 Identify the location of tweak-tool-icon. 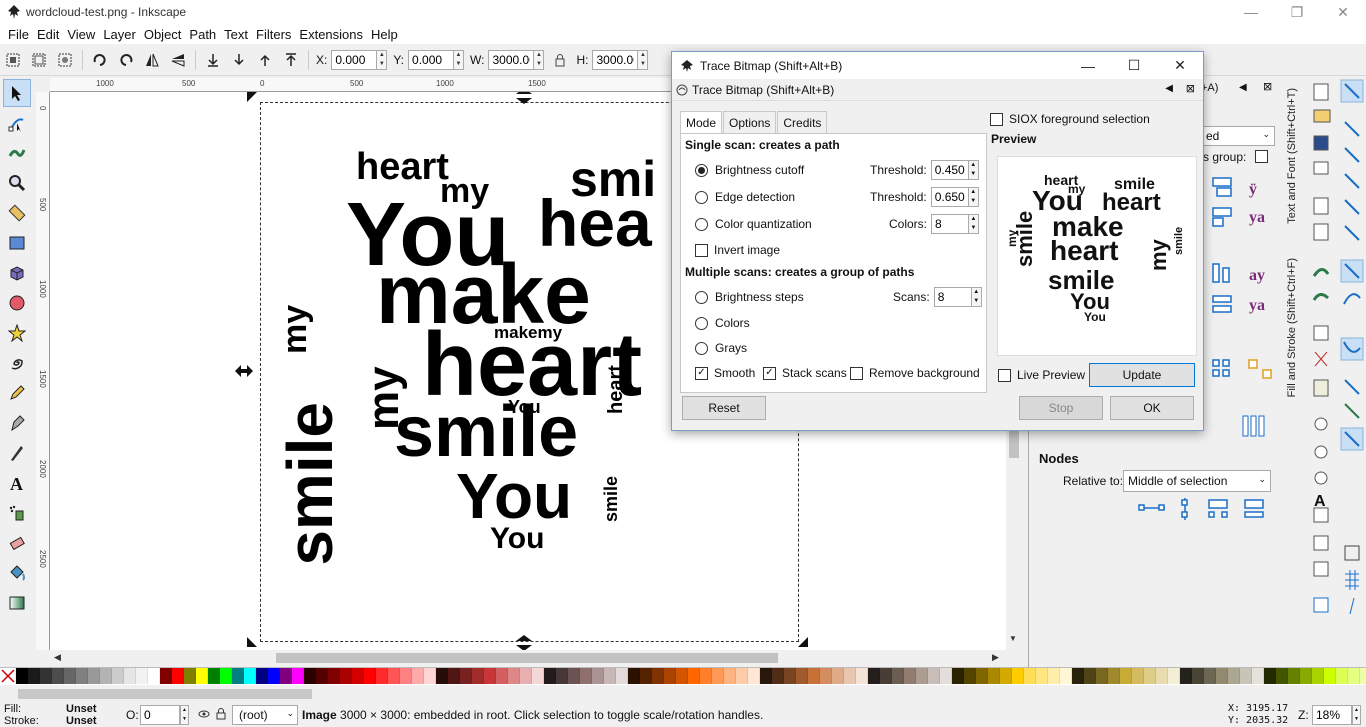
(17, 153).